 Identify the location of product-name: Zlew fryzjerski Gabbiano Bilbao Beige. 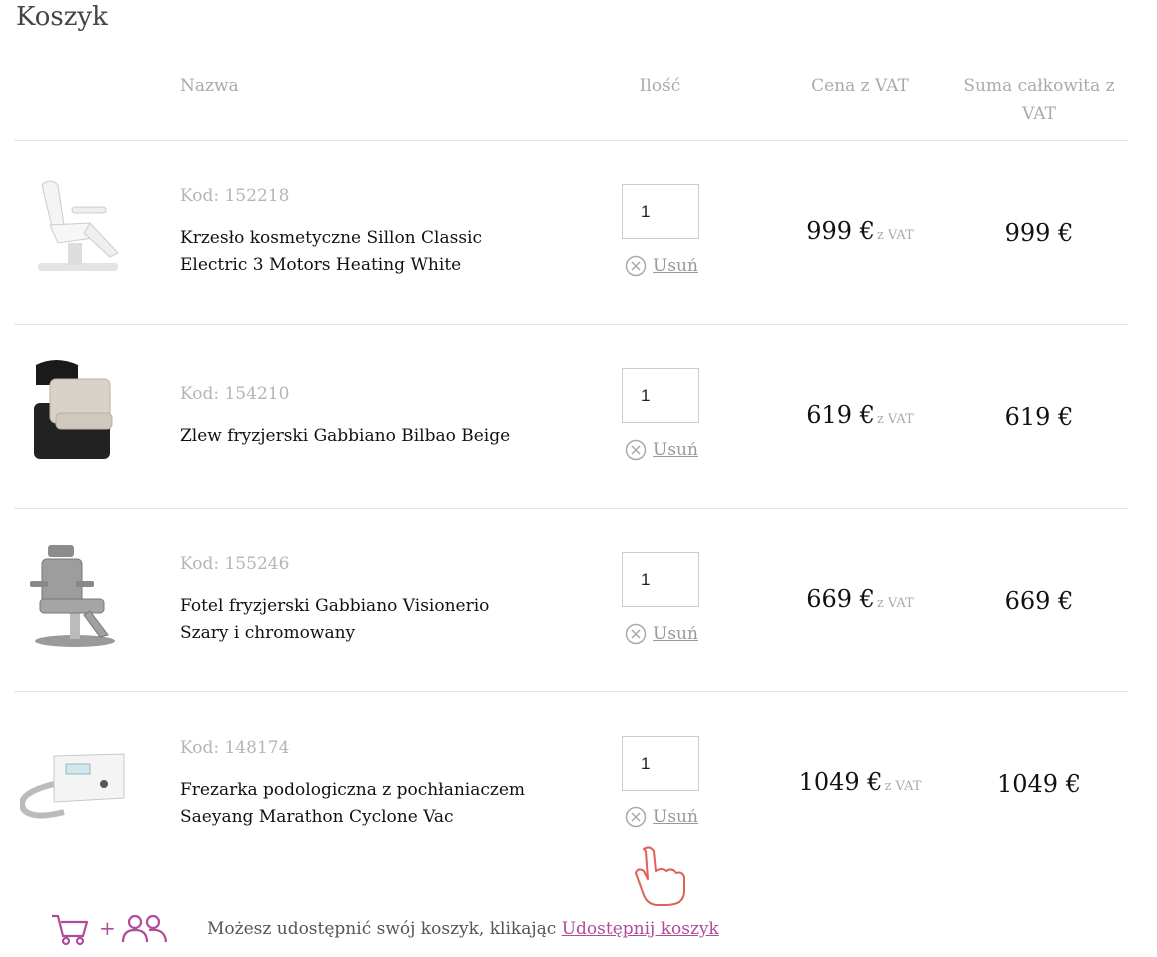
(360, 436).